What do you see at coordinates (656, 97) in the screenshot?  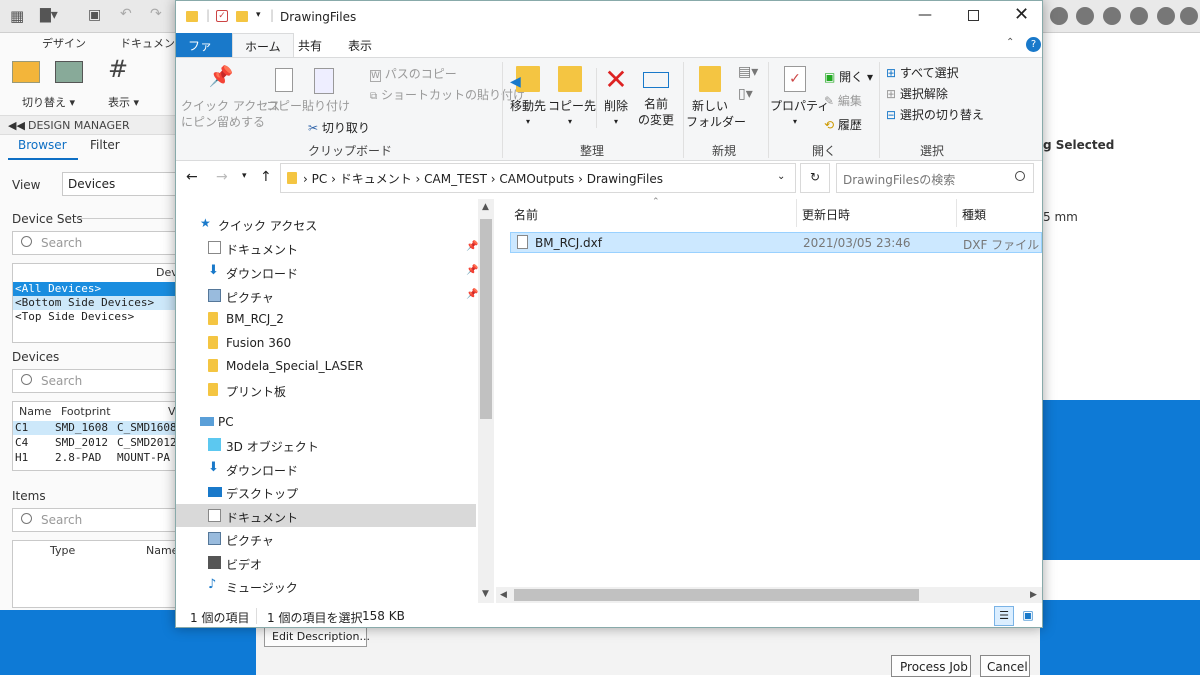 I see `rename-button: 名前 の変更` at bounding box center [656, 97].